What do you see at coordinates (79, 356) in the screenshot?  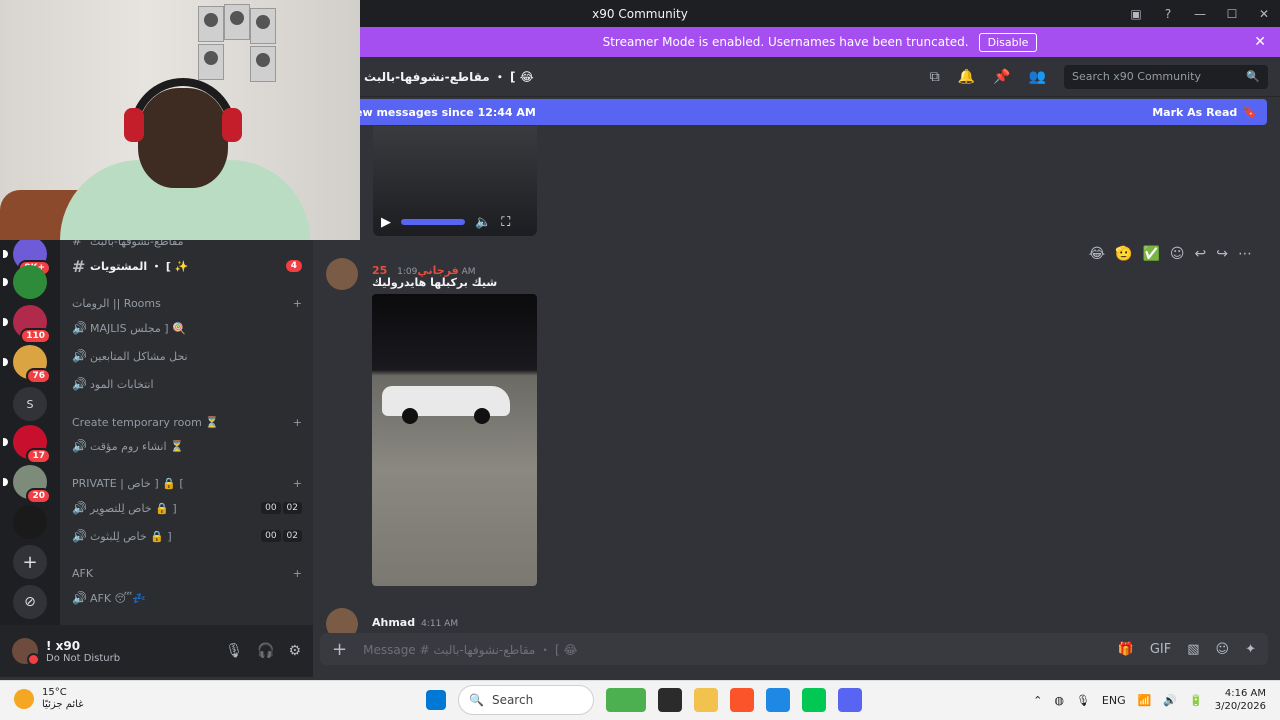 I see `speaker-icon: 🔊` at bounding box center [79, 356].